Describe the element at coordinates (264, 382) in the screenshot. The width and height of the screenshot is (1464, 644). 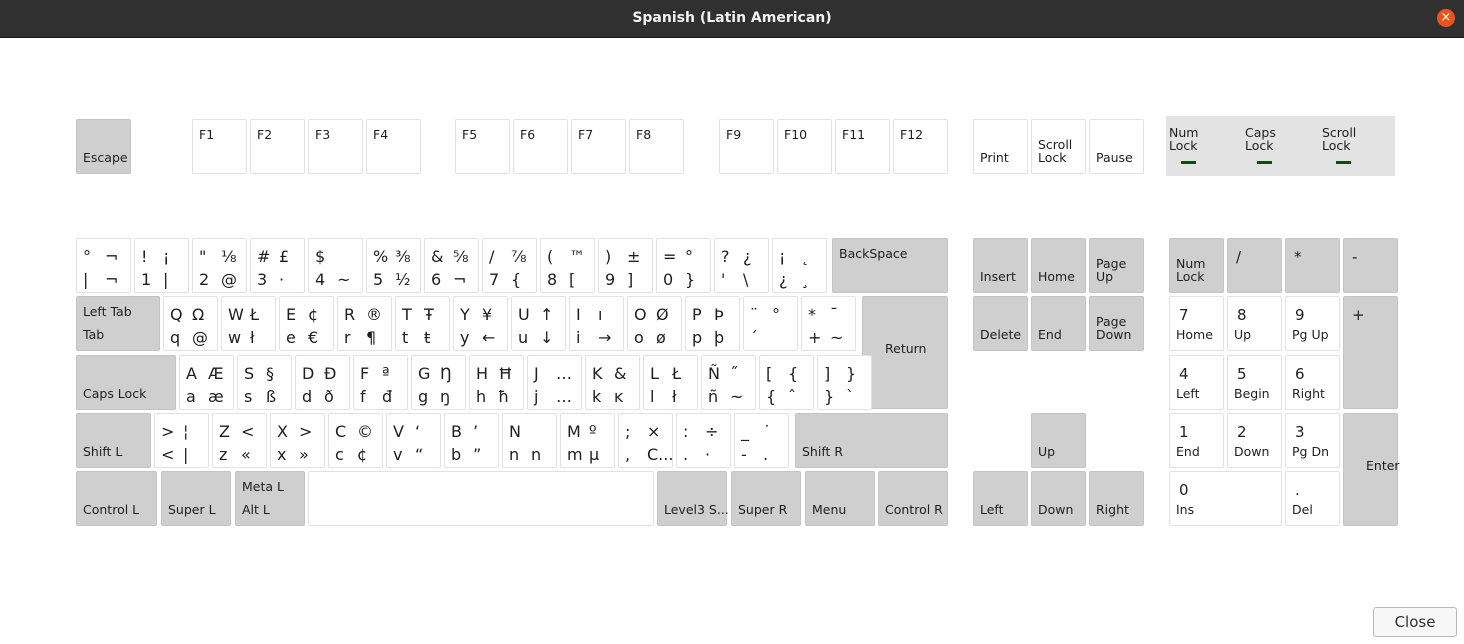
I see `key-s: S § s ß` at that location.